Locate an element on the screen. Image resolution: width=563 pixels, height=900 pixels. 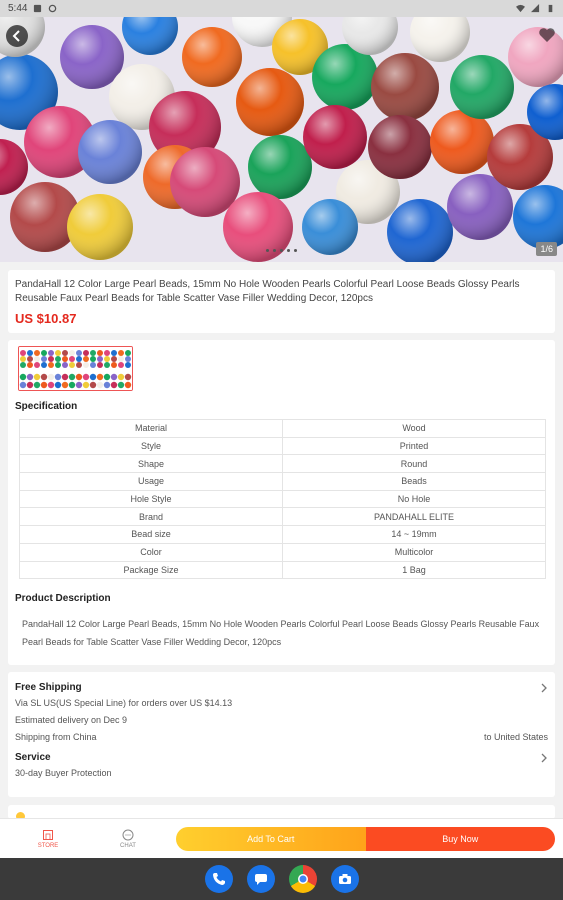
gallery-dots is located at coordinates (281, 250).